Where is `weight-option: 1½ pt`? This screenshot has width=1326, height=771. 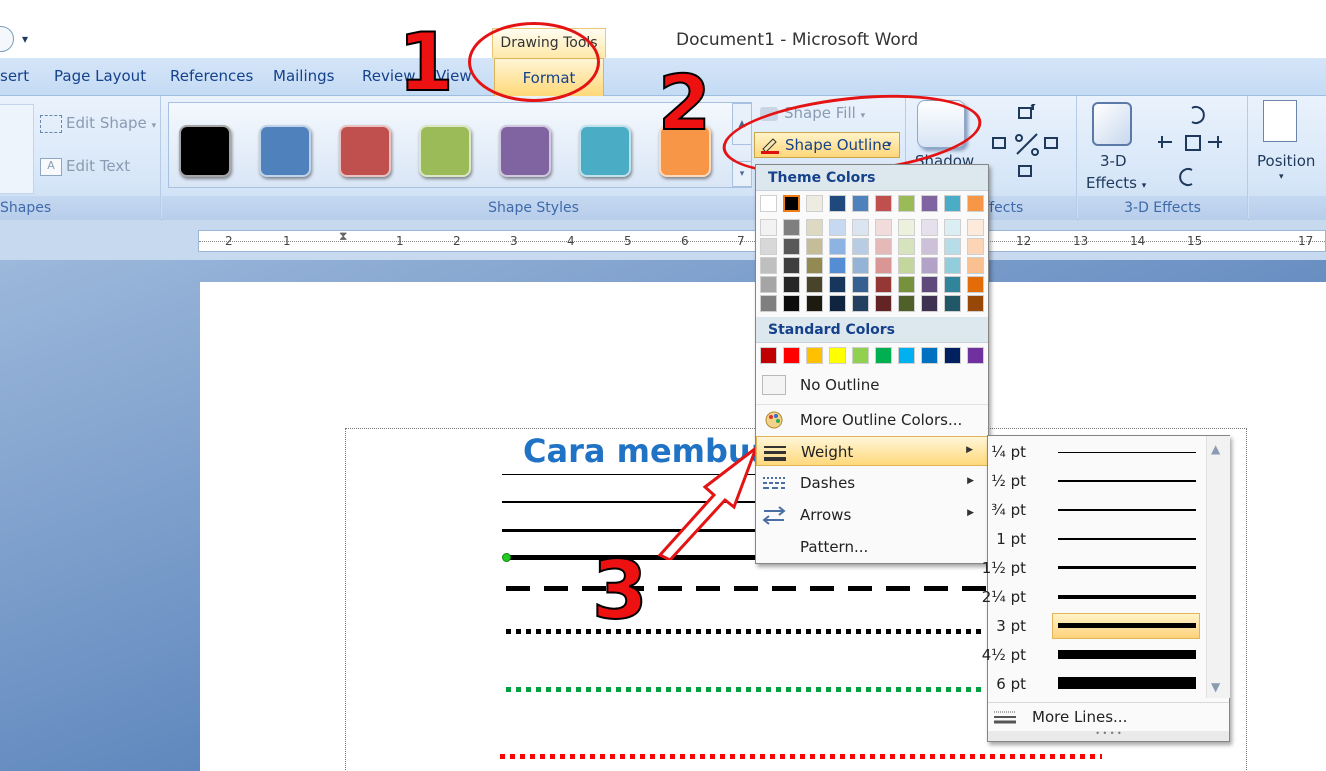 weight-option: 1½ pt is located at coordinates (1095, 568).